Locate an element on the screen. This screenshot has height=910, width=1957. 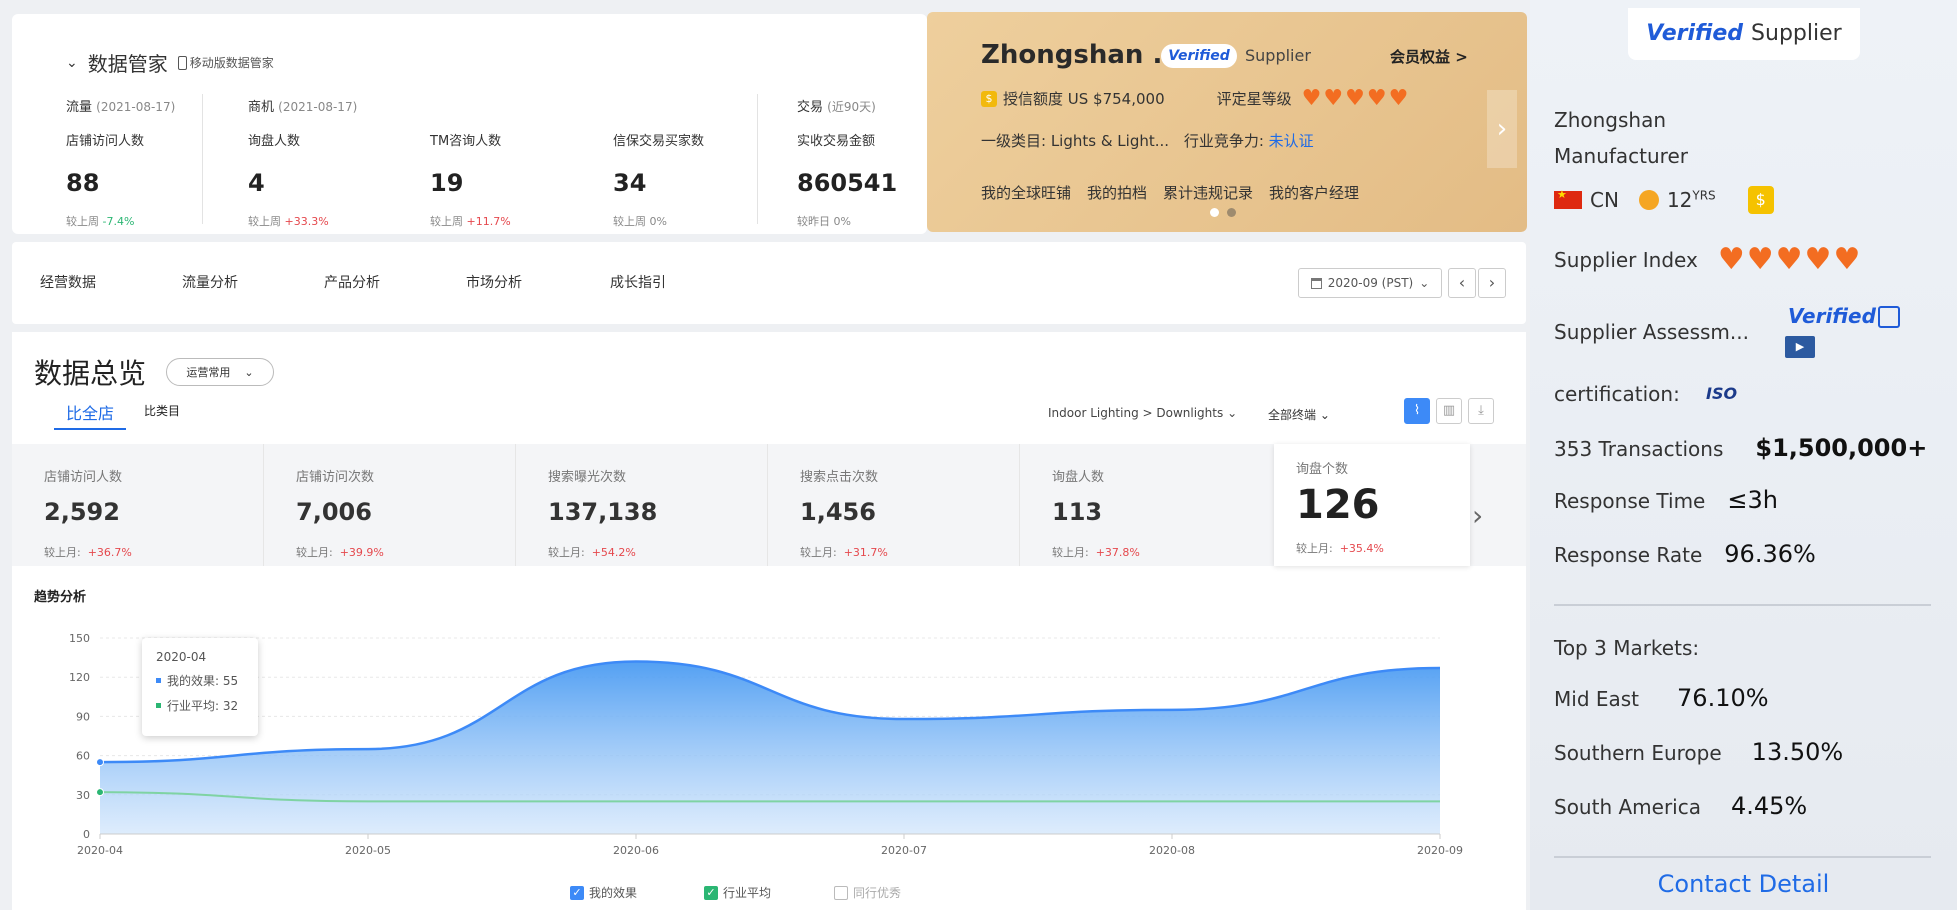
overview-title: 数据总览 is located at coordinates (90, 373).